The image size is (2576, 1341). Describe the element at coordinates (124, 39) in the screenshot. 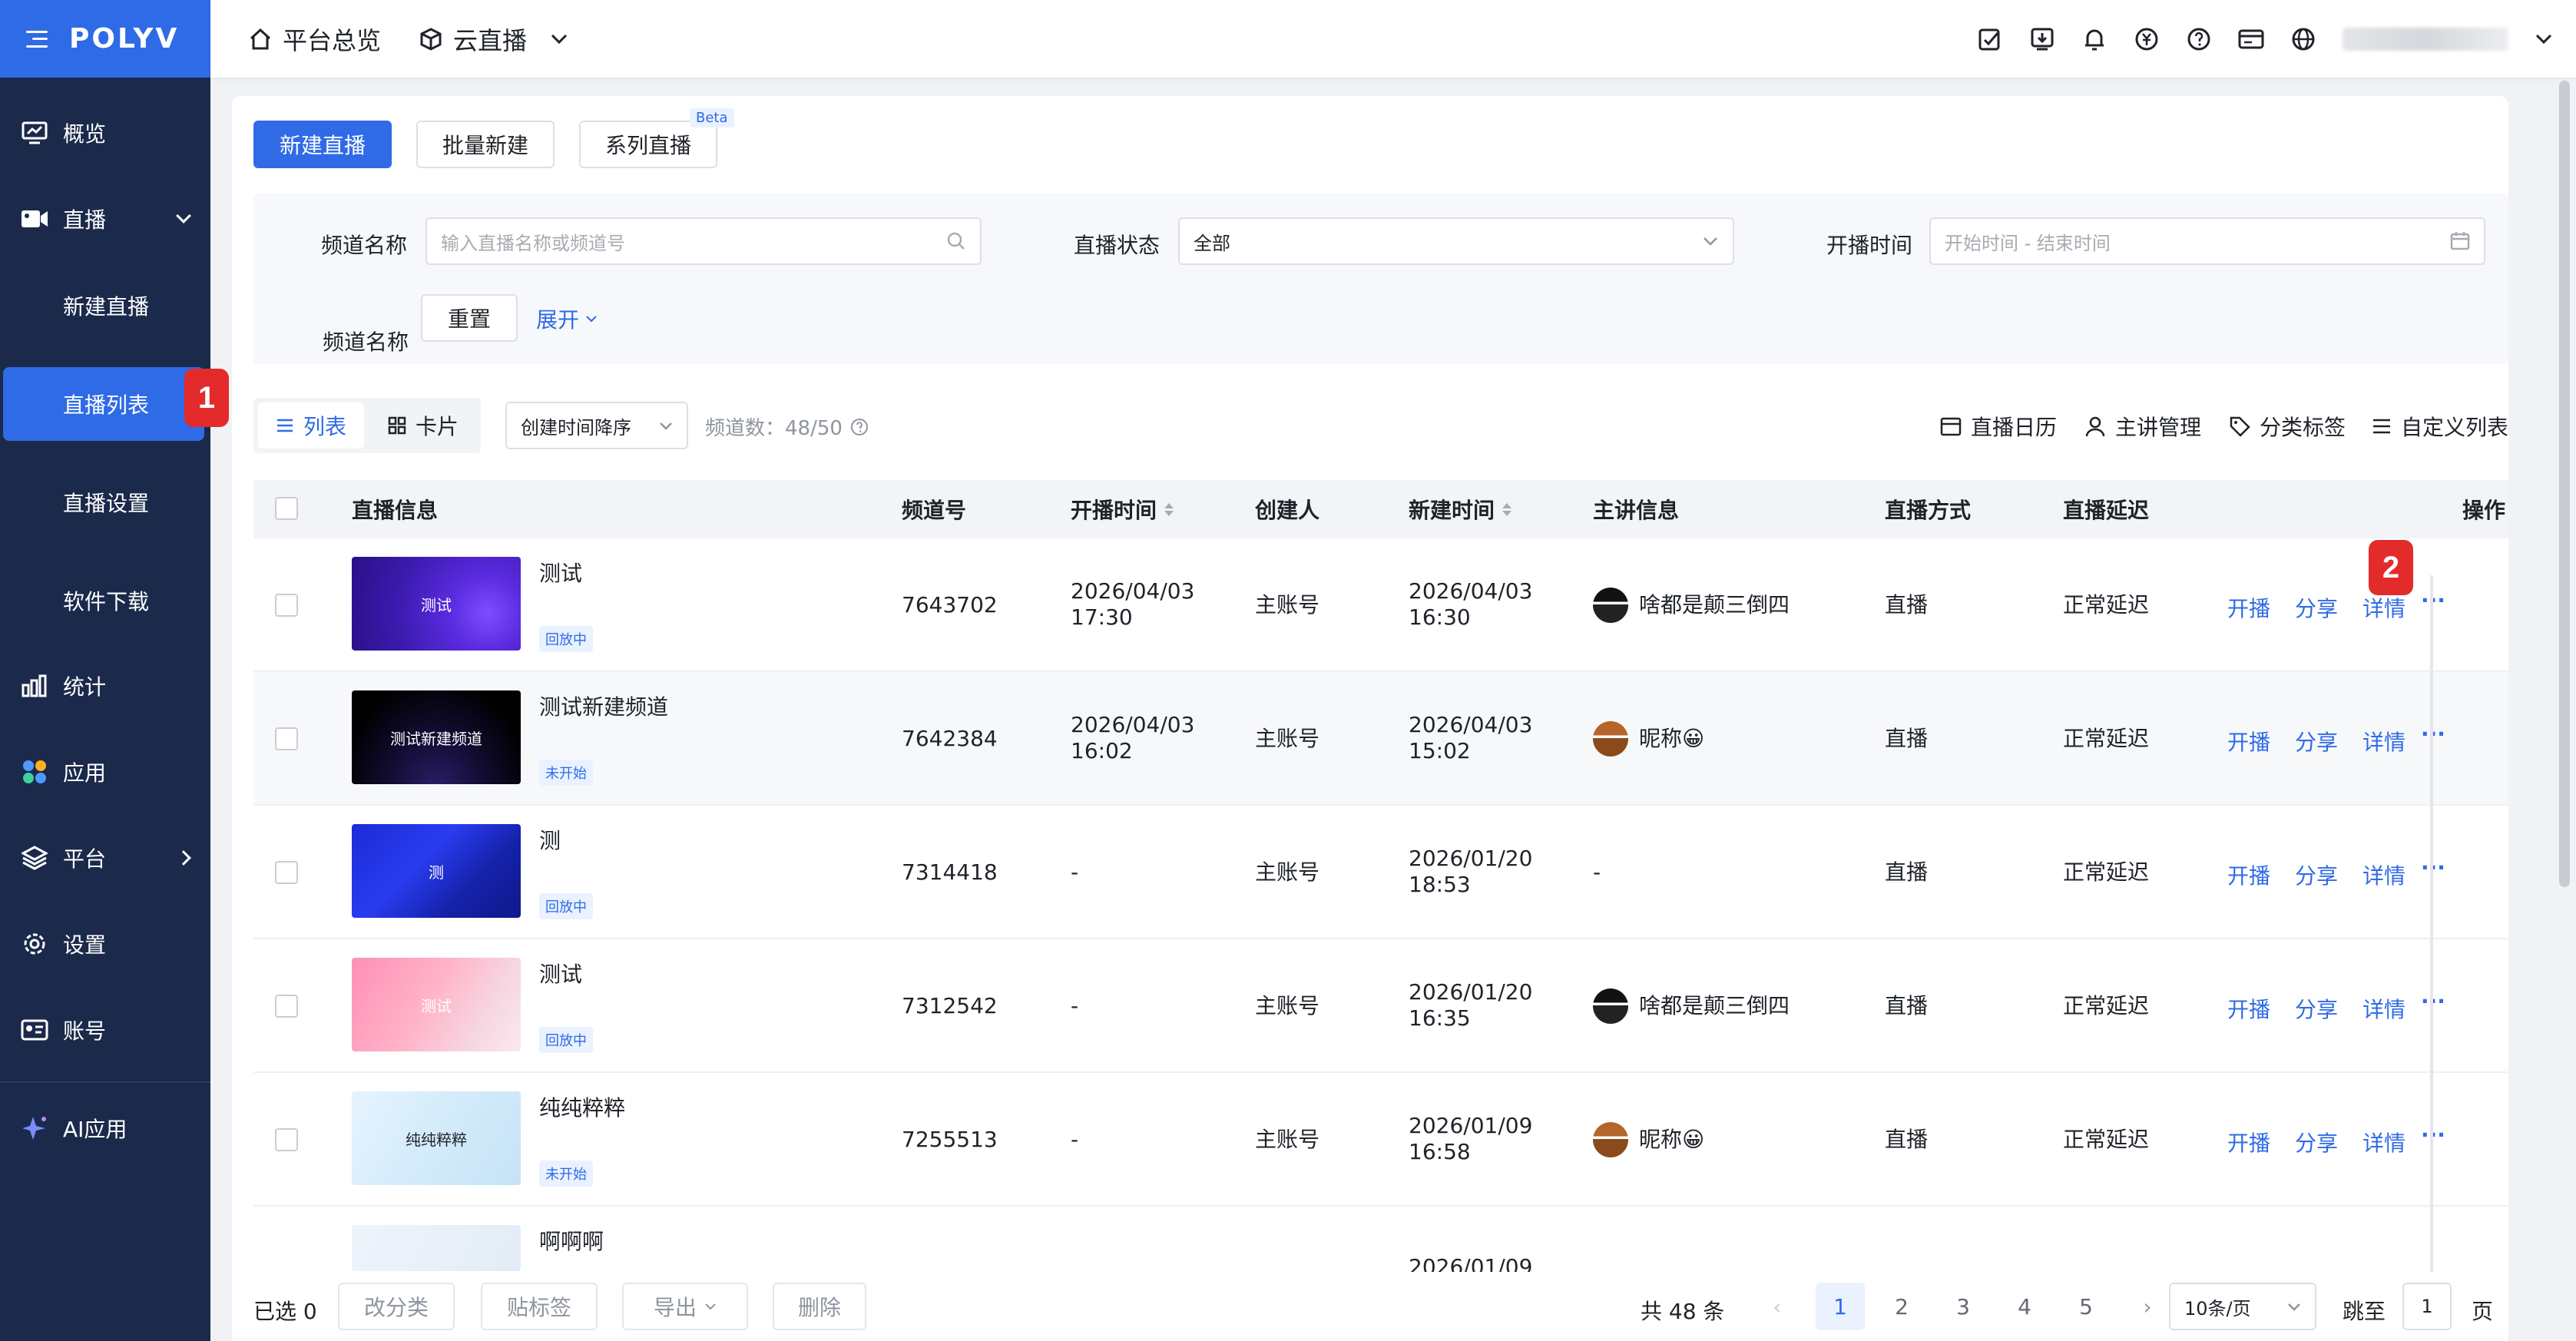

I see `logo: POLYV` at that location.